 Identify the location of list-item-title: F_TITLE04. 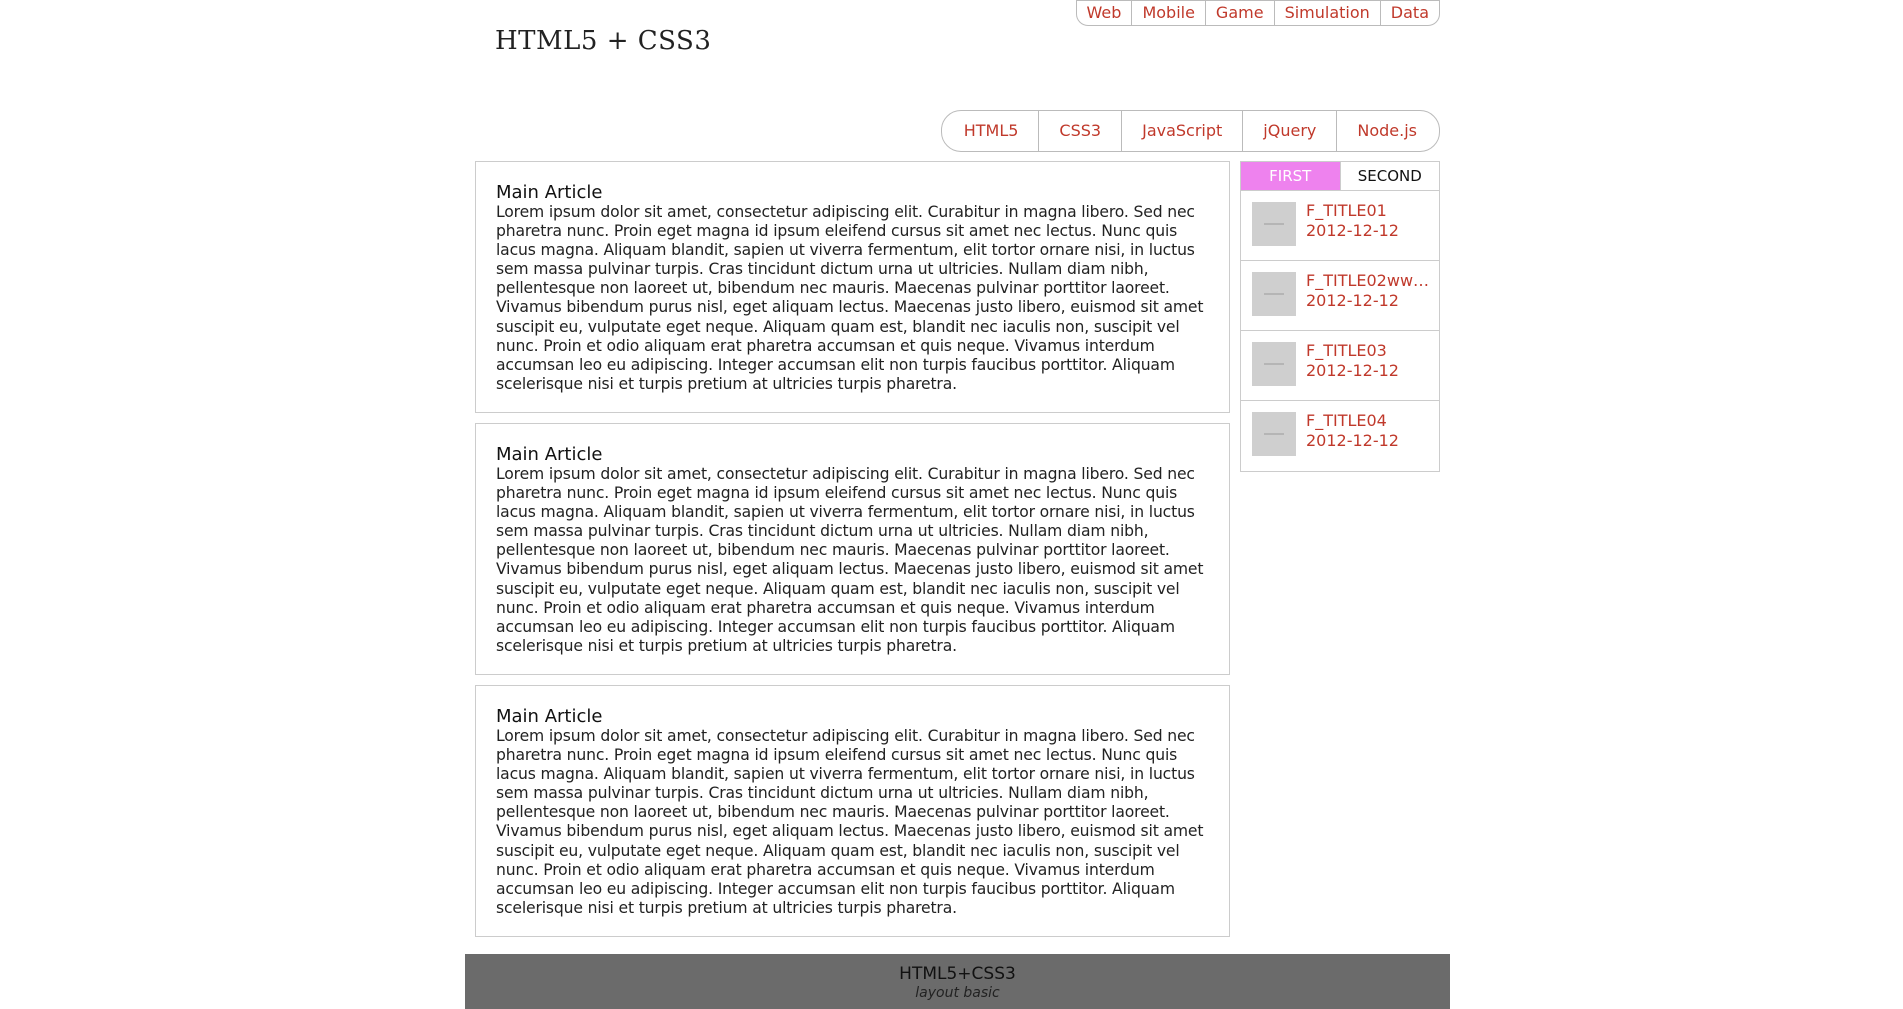
(1368, 420).